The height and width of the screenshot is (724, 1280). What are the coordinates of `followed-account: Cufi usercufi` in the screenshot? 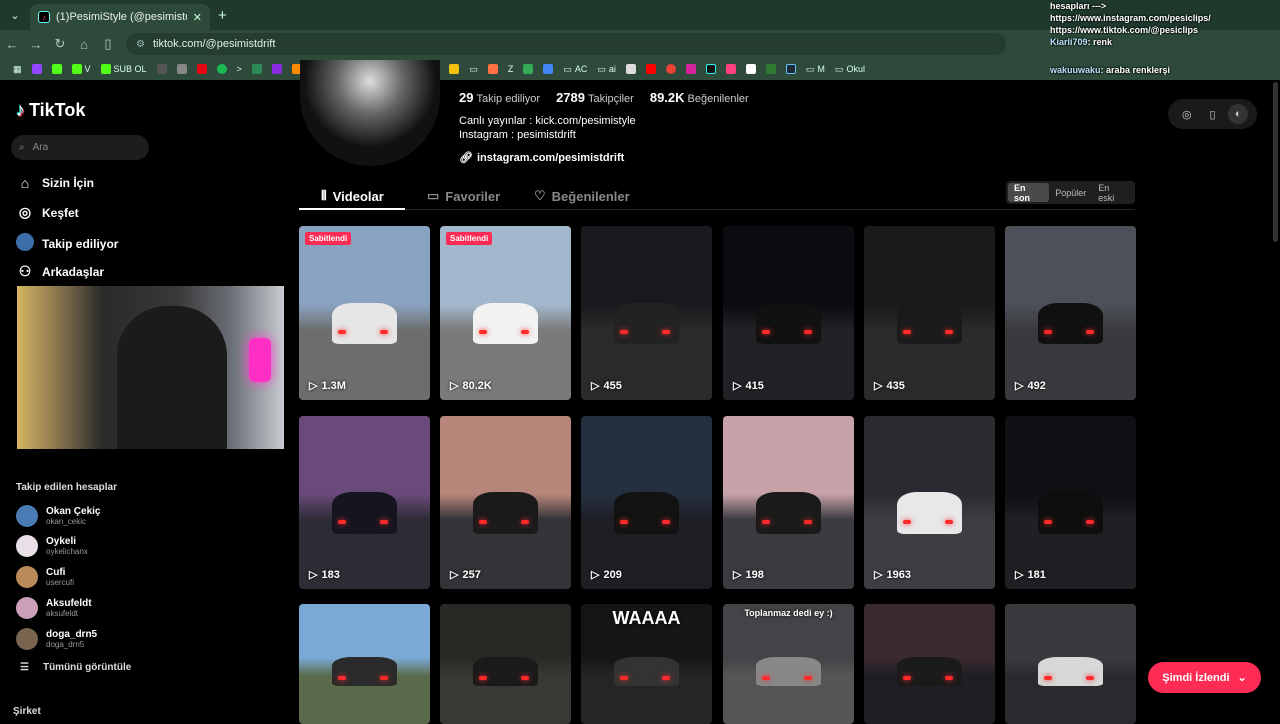 It's located at (45, 577).